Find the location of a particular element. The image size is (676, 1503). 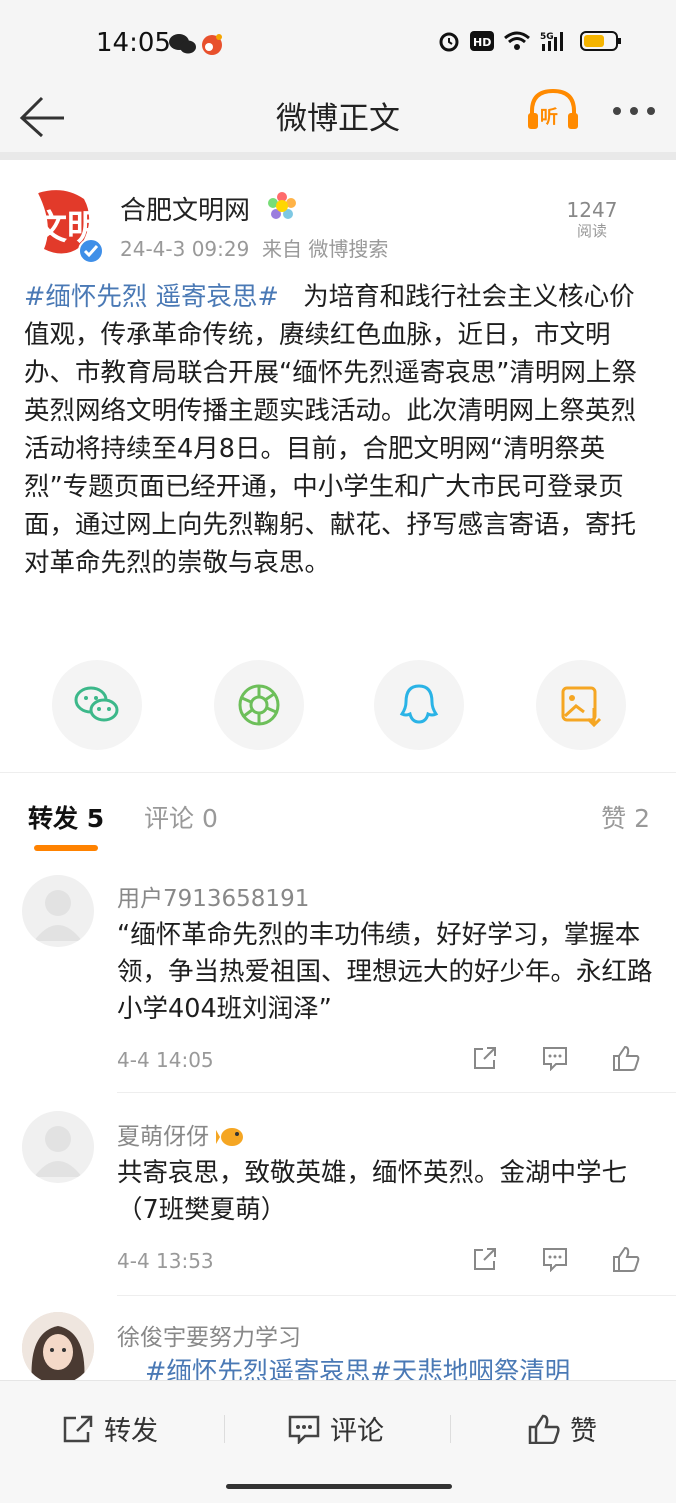

status-bar: 14:05 HD 5G is located at coordinates (338, 40).